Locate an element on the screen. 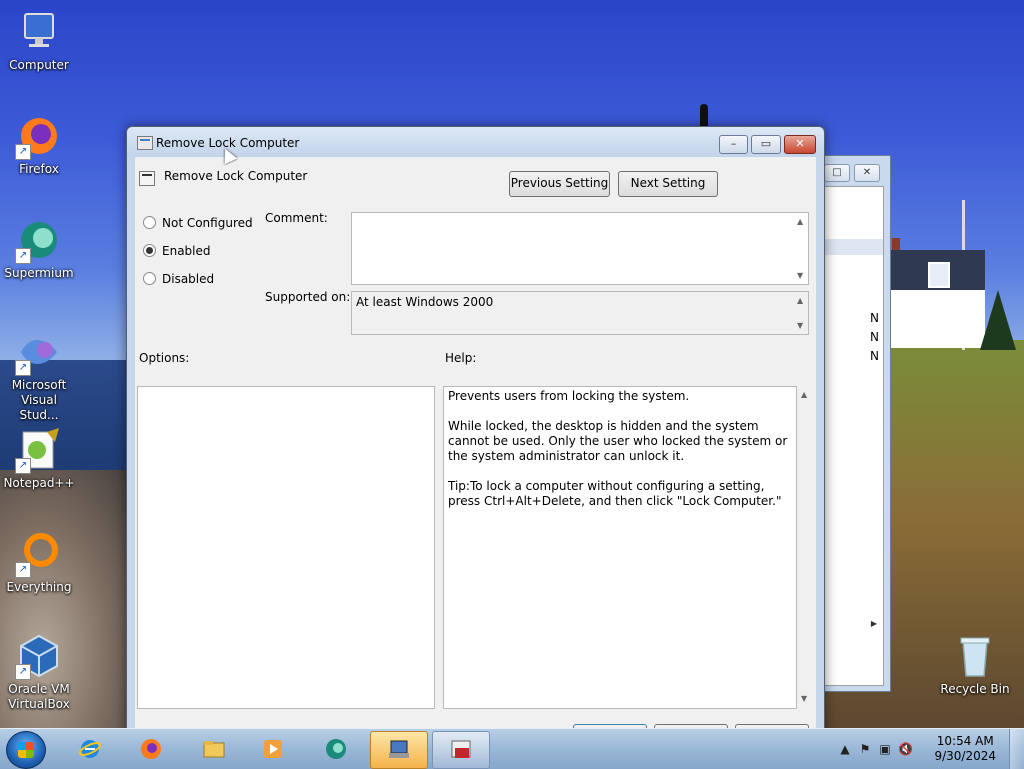  supermium-icon: ↗ is located at coordinates (39, 240).